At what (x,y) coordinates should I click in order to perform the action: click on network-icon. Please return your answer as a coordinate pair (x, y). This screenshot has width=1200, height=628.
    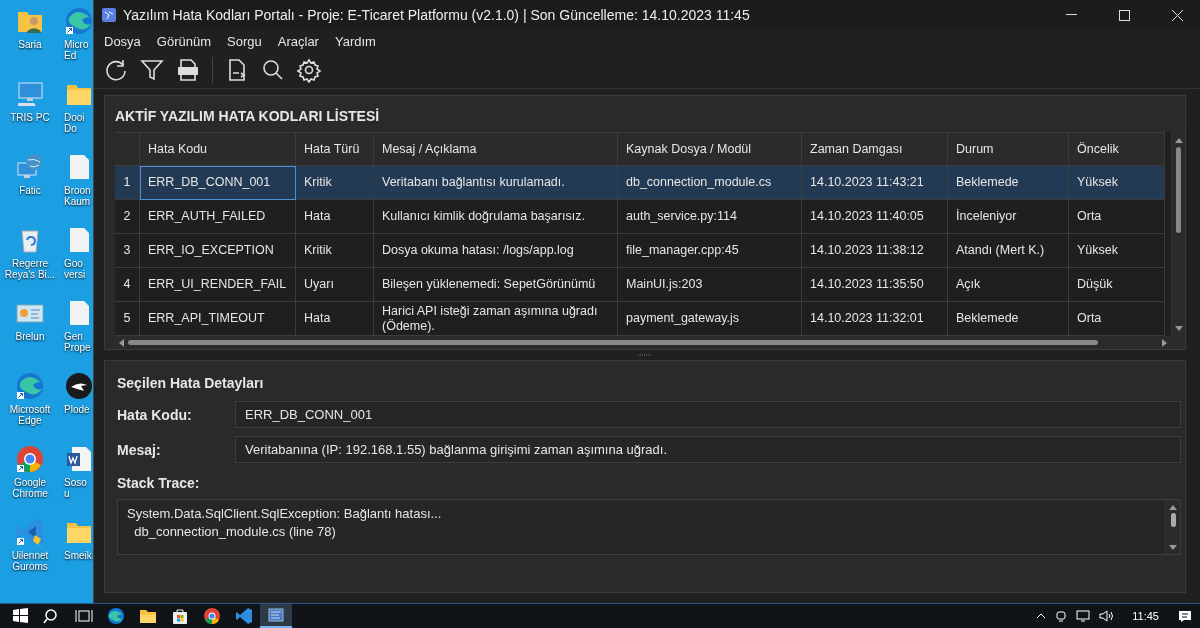
    Looking at the image, I should click on (1083, 616).